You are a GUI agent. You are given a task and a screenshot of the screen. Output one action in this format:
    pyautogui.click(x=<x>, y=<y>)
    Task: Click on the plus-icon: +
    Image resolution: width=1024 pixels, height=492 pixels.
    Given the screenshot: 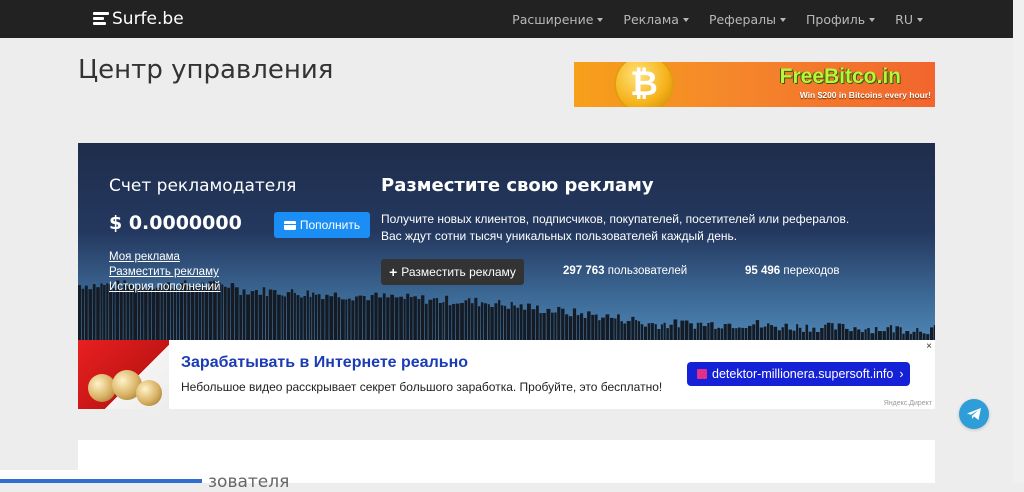 What is the action you would take?
    pyautogui.click(x=393, y=272)
    